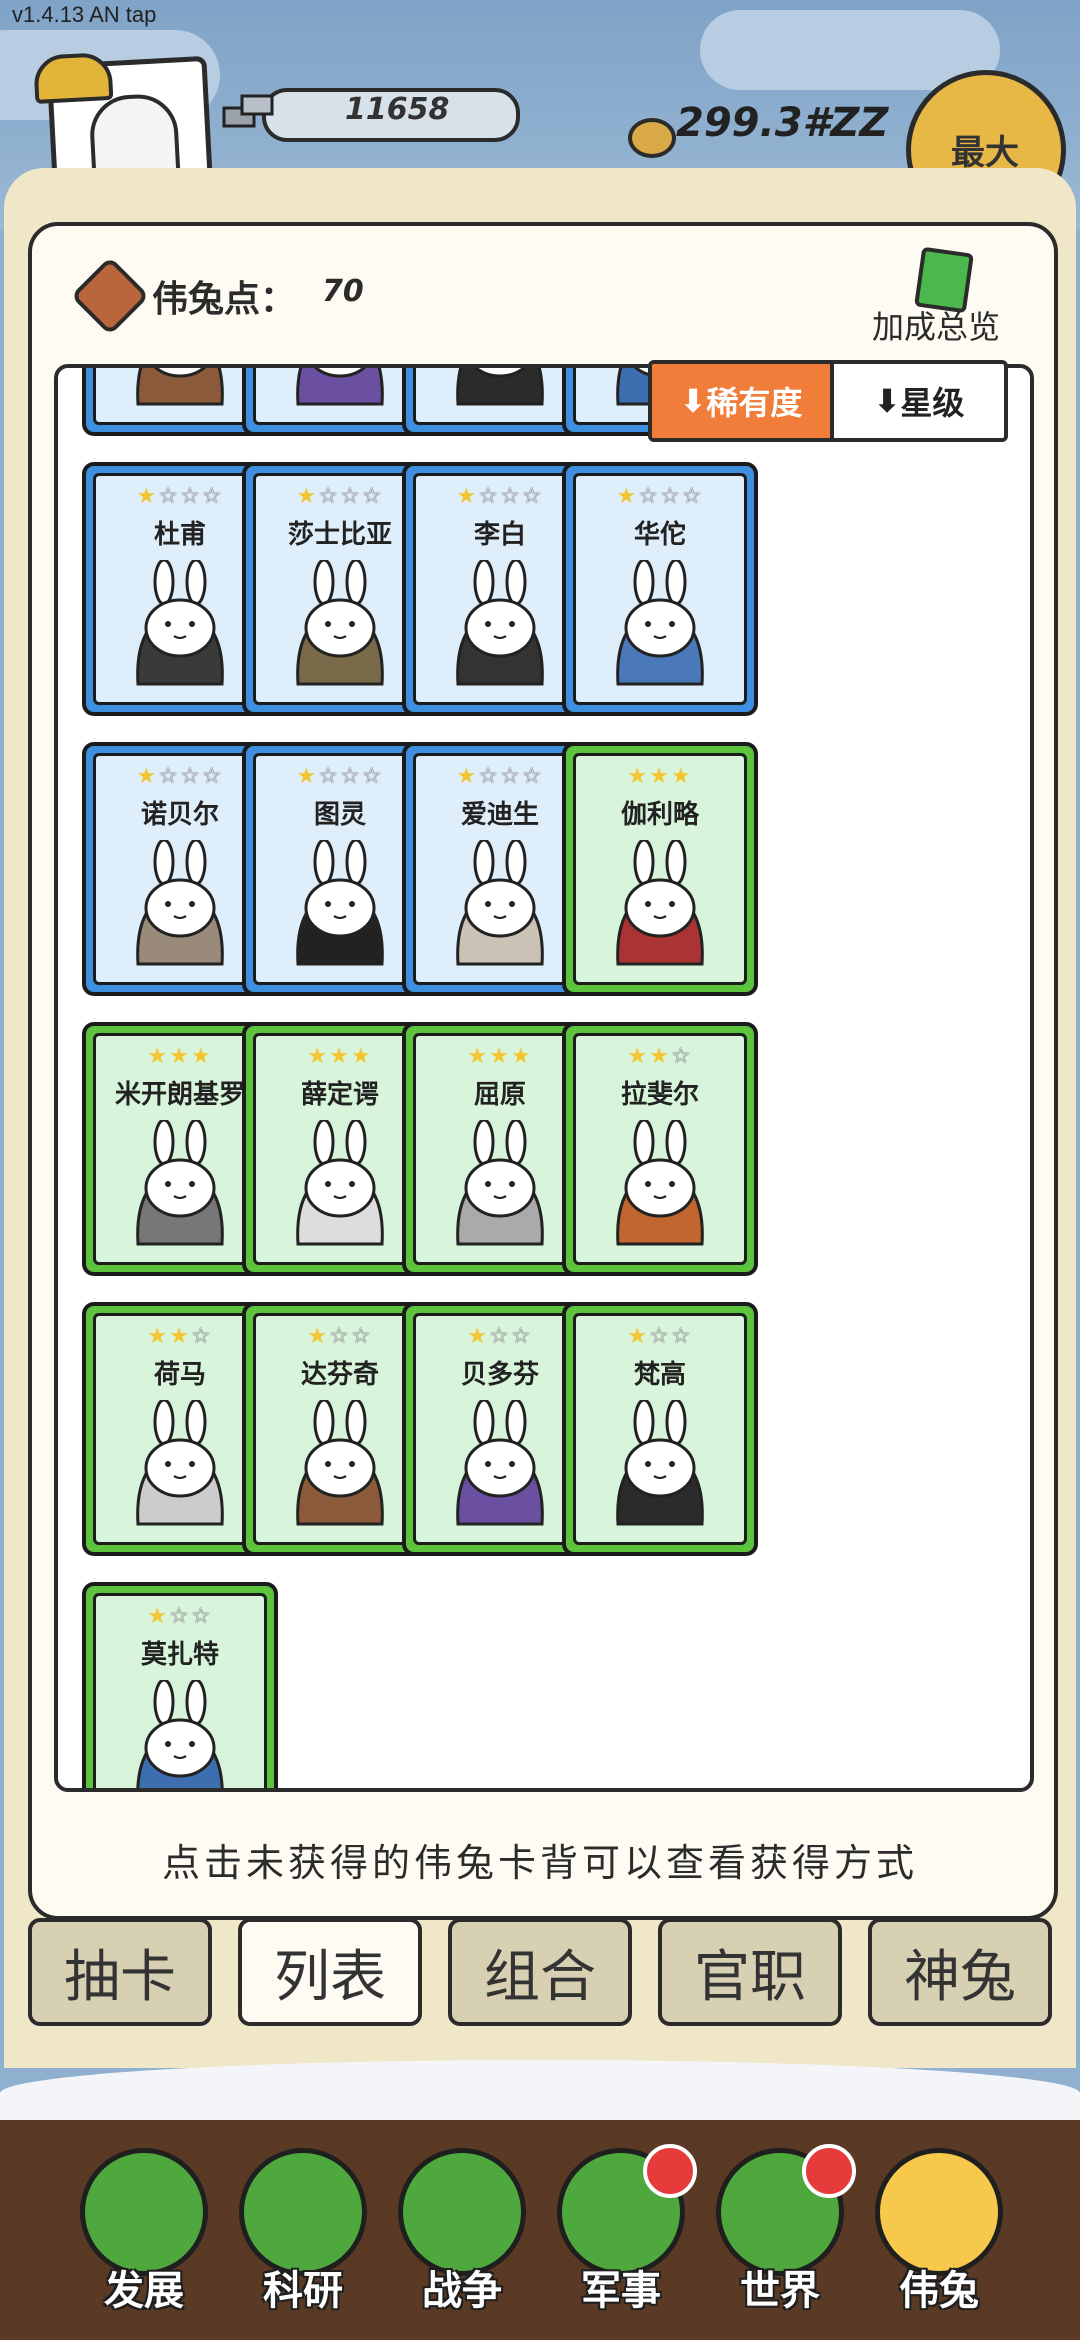 The width and height of the screenshot is (1080, 2340). Describe the element at coordinates (829, 2171) in the screenshot. I see `notification-dot` at that location.